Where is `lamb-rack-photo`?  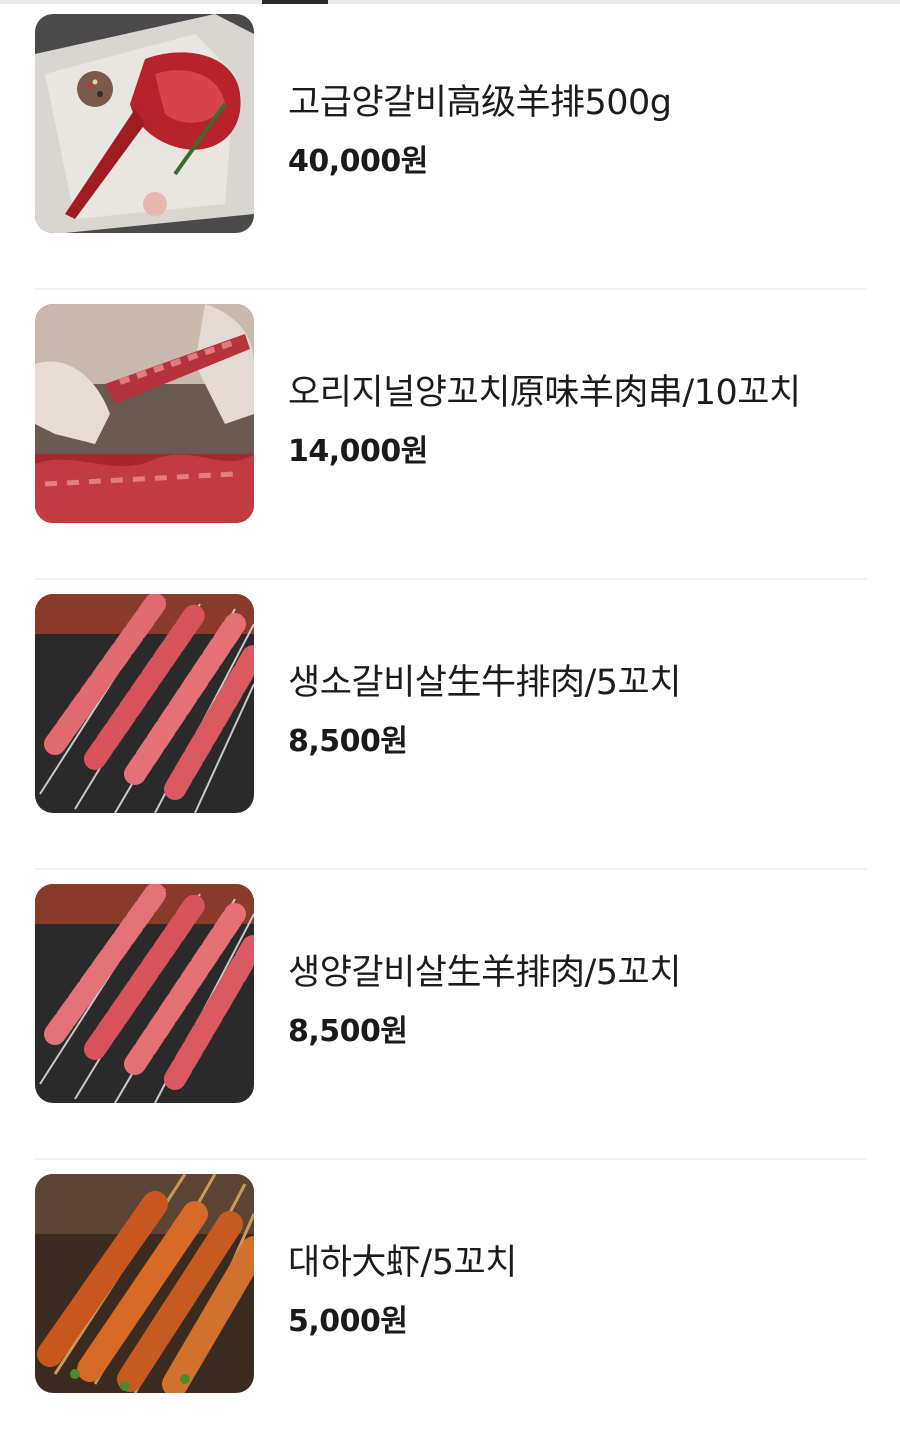
lamb-rack-photo is located at coordinates (144, 123).